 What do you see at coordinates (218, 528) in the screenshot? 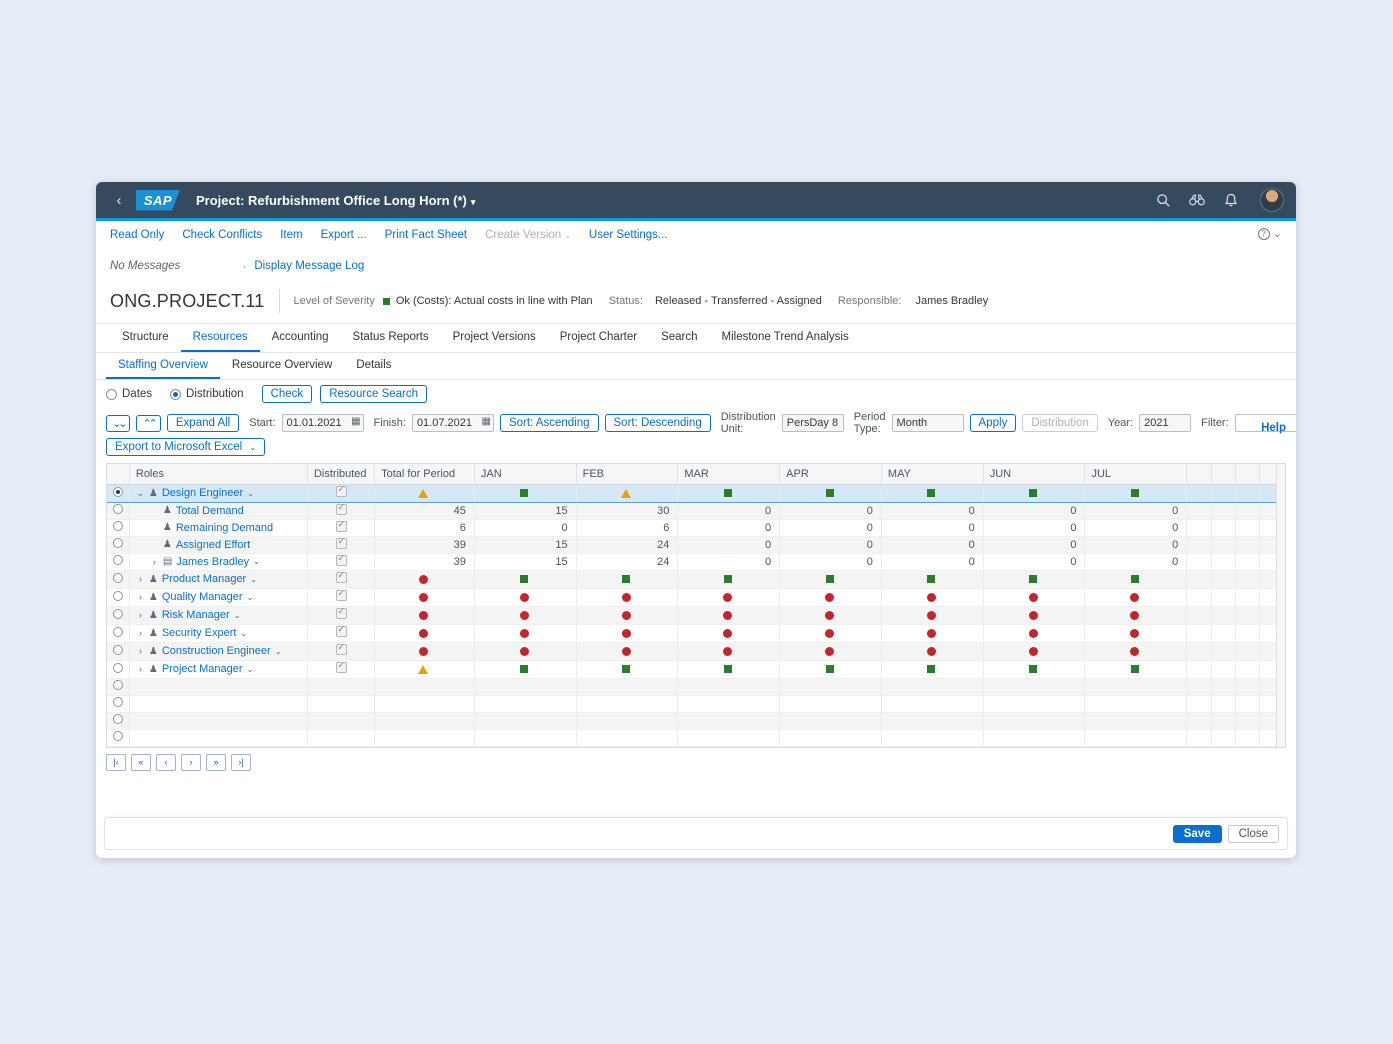
I see `role-cell: ♟ Remaining Demand` at bounding box center [218, 528].